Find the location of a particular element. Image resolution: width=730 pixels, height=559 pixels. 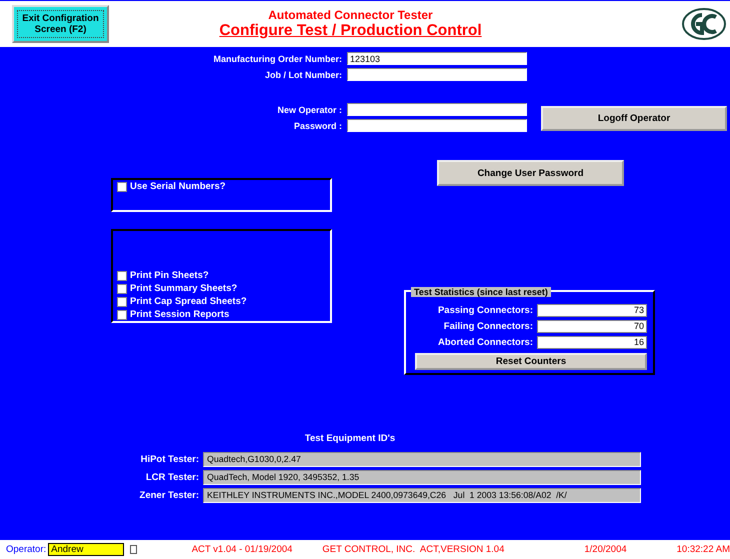

checkbox-option: Print Session Reports is located at coordinates (221, 314).